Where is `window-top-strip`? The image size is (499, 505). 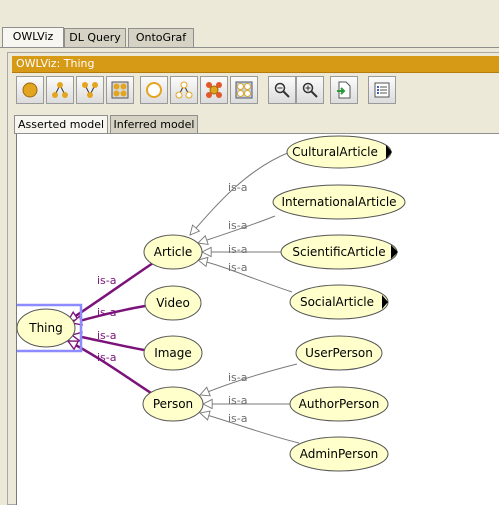
window-top-strip is located at coordinates (249, 14).